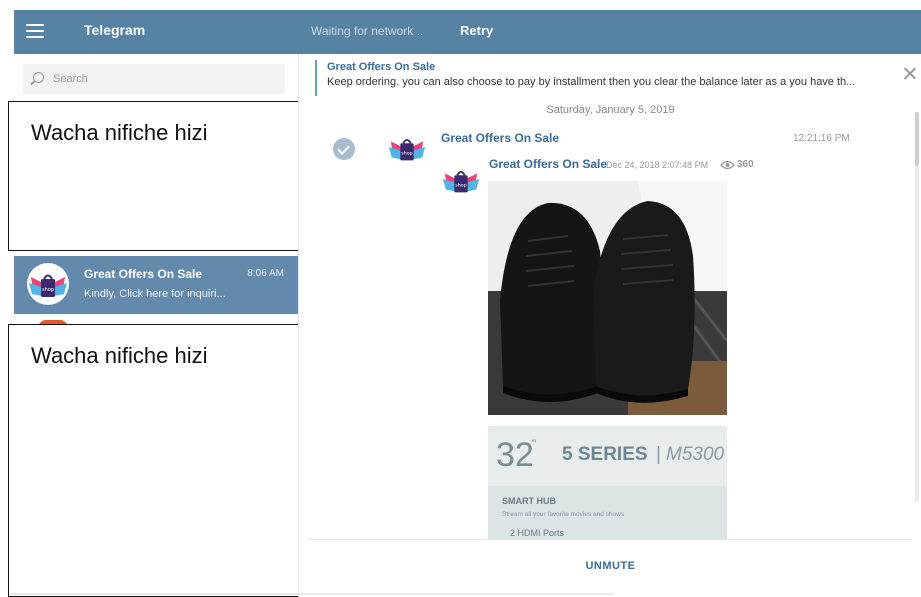 The height and width of the screenshot is (597, 921). What do you see at coordinates (917, 139) in the screenshot?
I see `scroll-thumb` at bounding box center [917, 139].